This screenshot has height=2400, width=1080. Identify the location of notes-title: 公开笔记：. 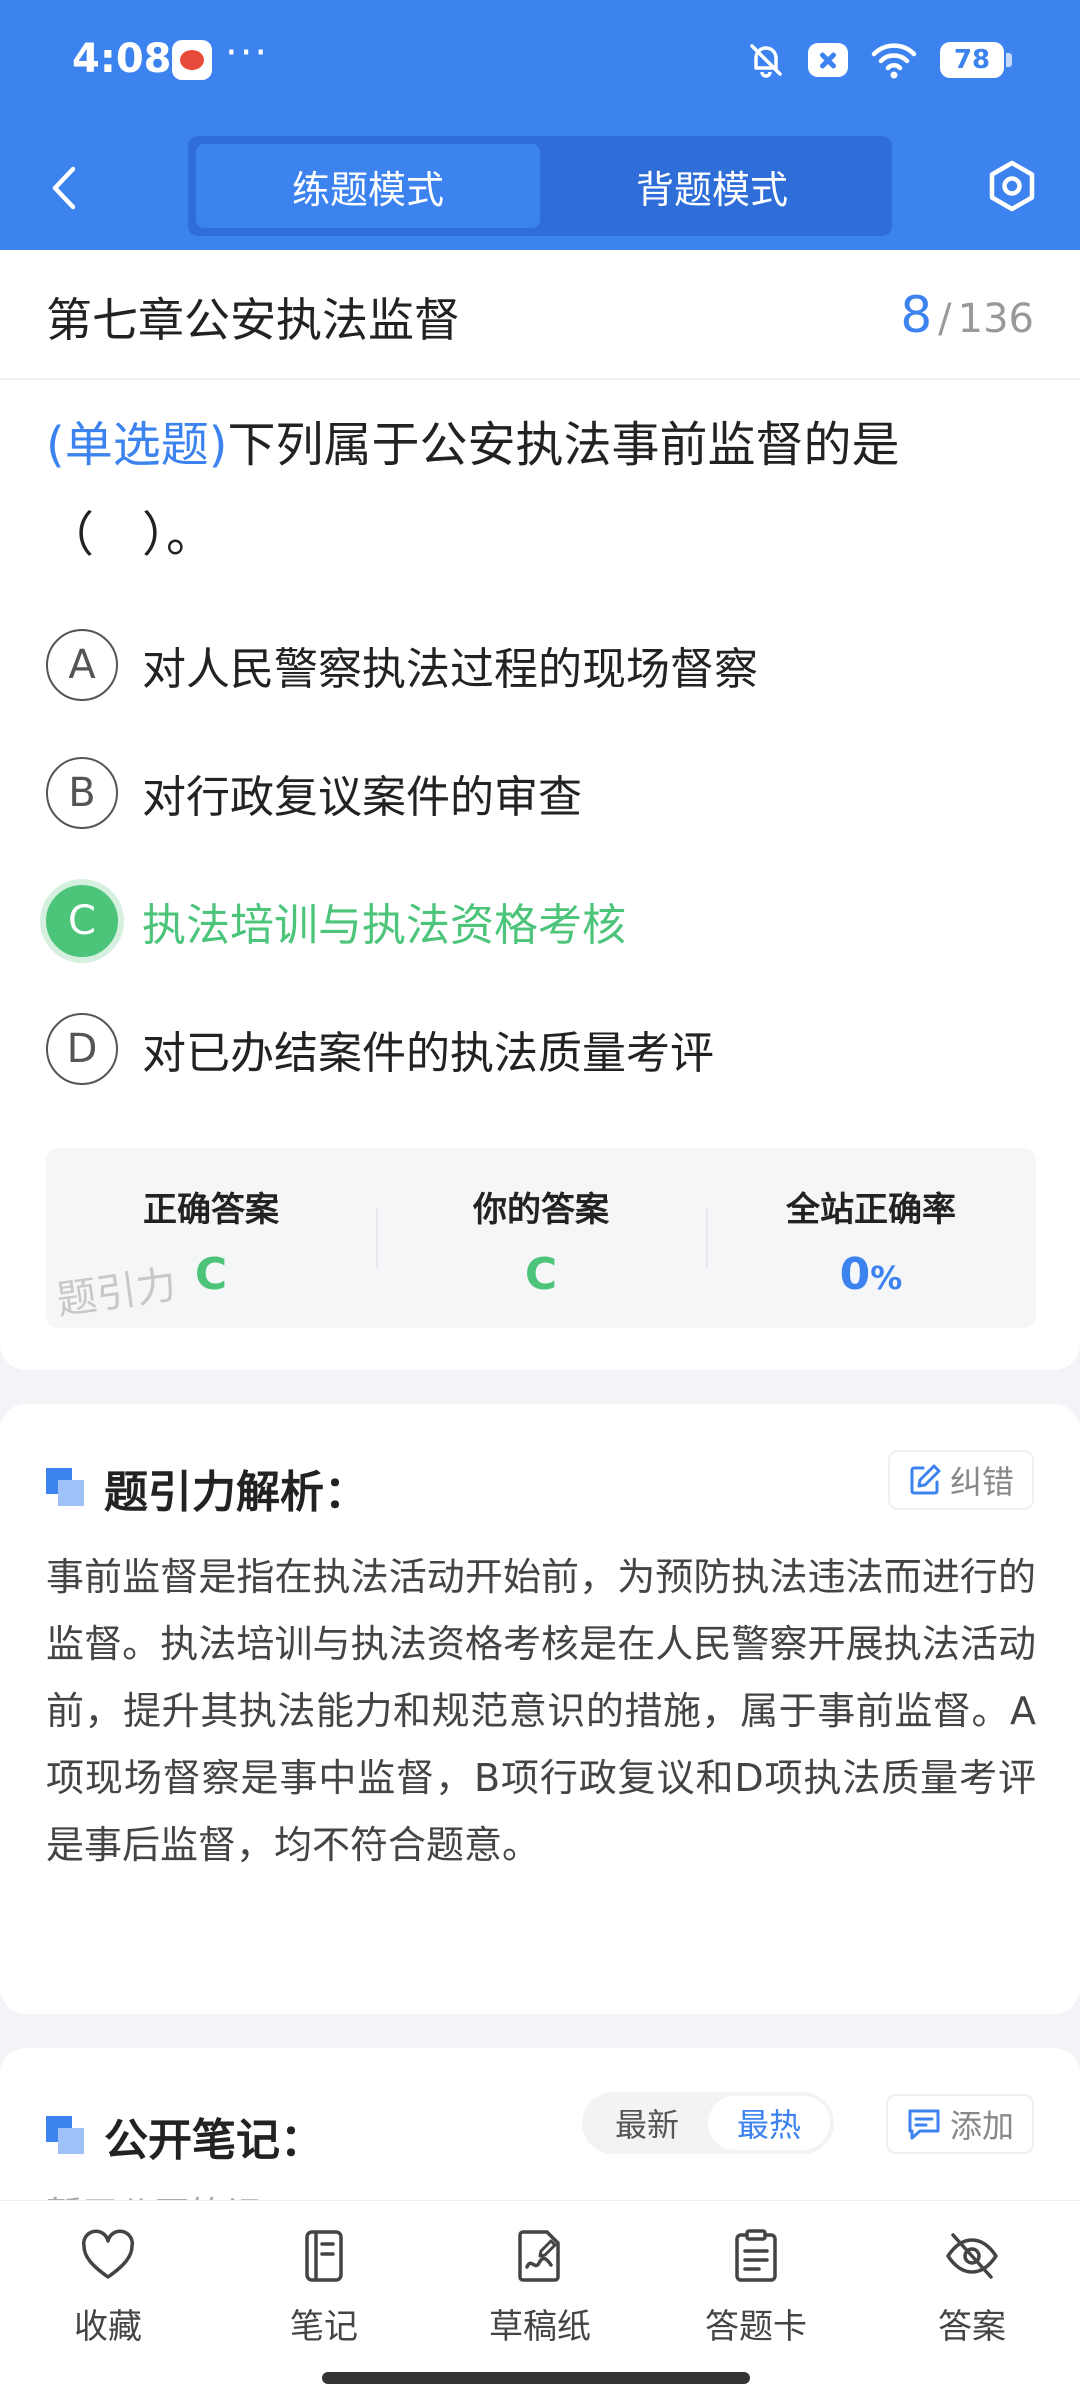
(214, 2140).